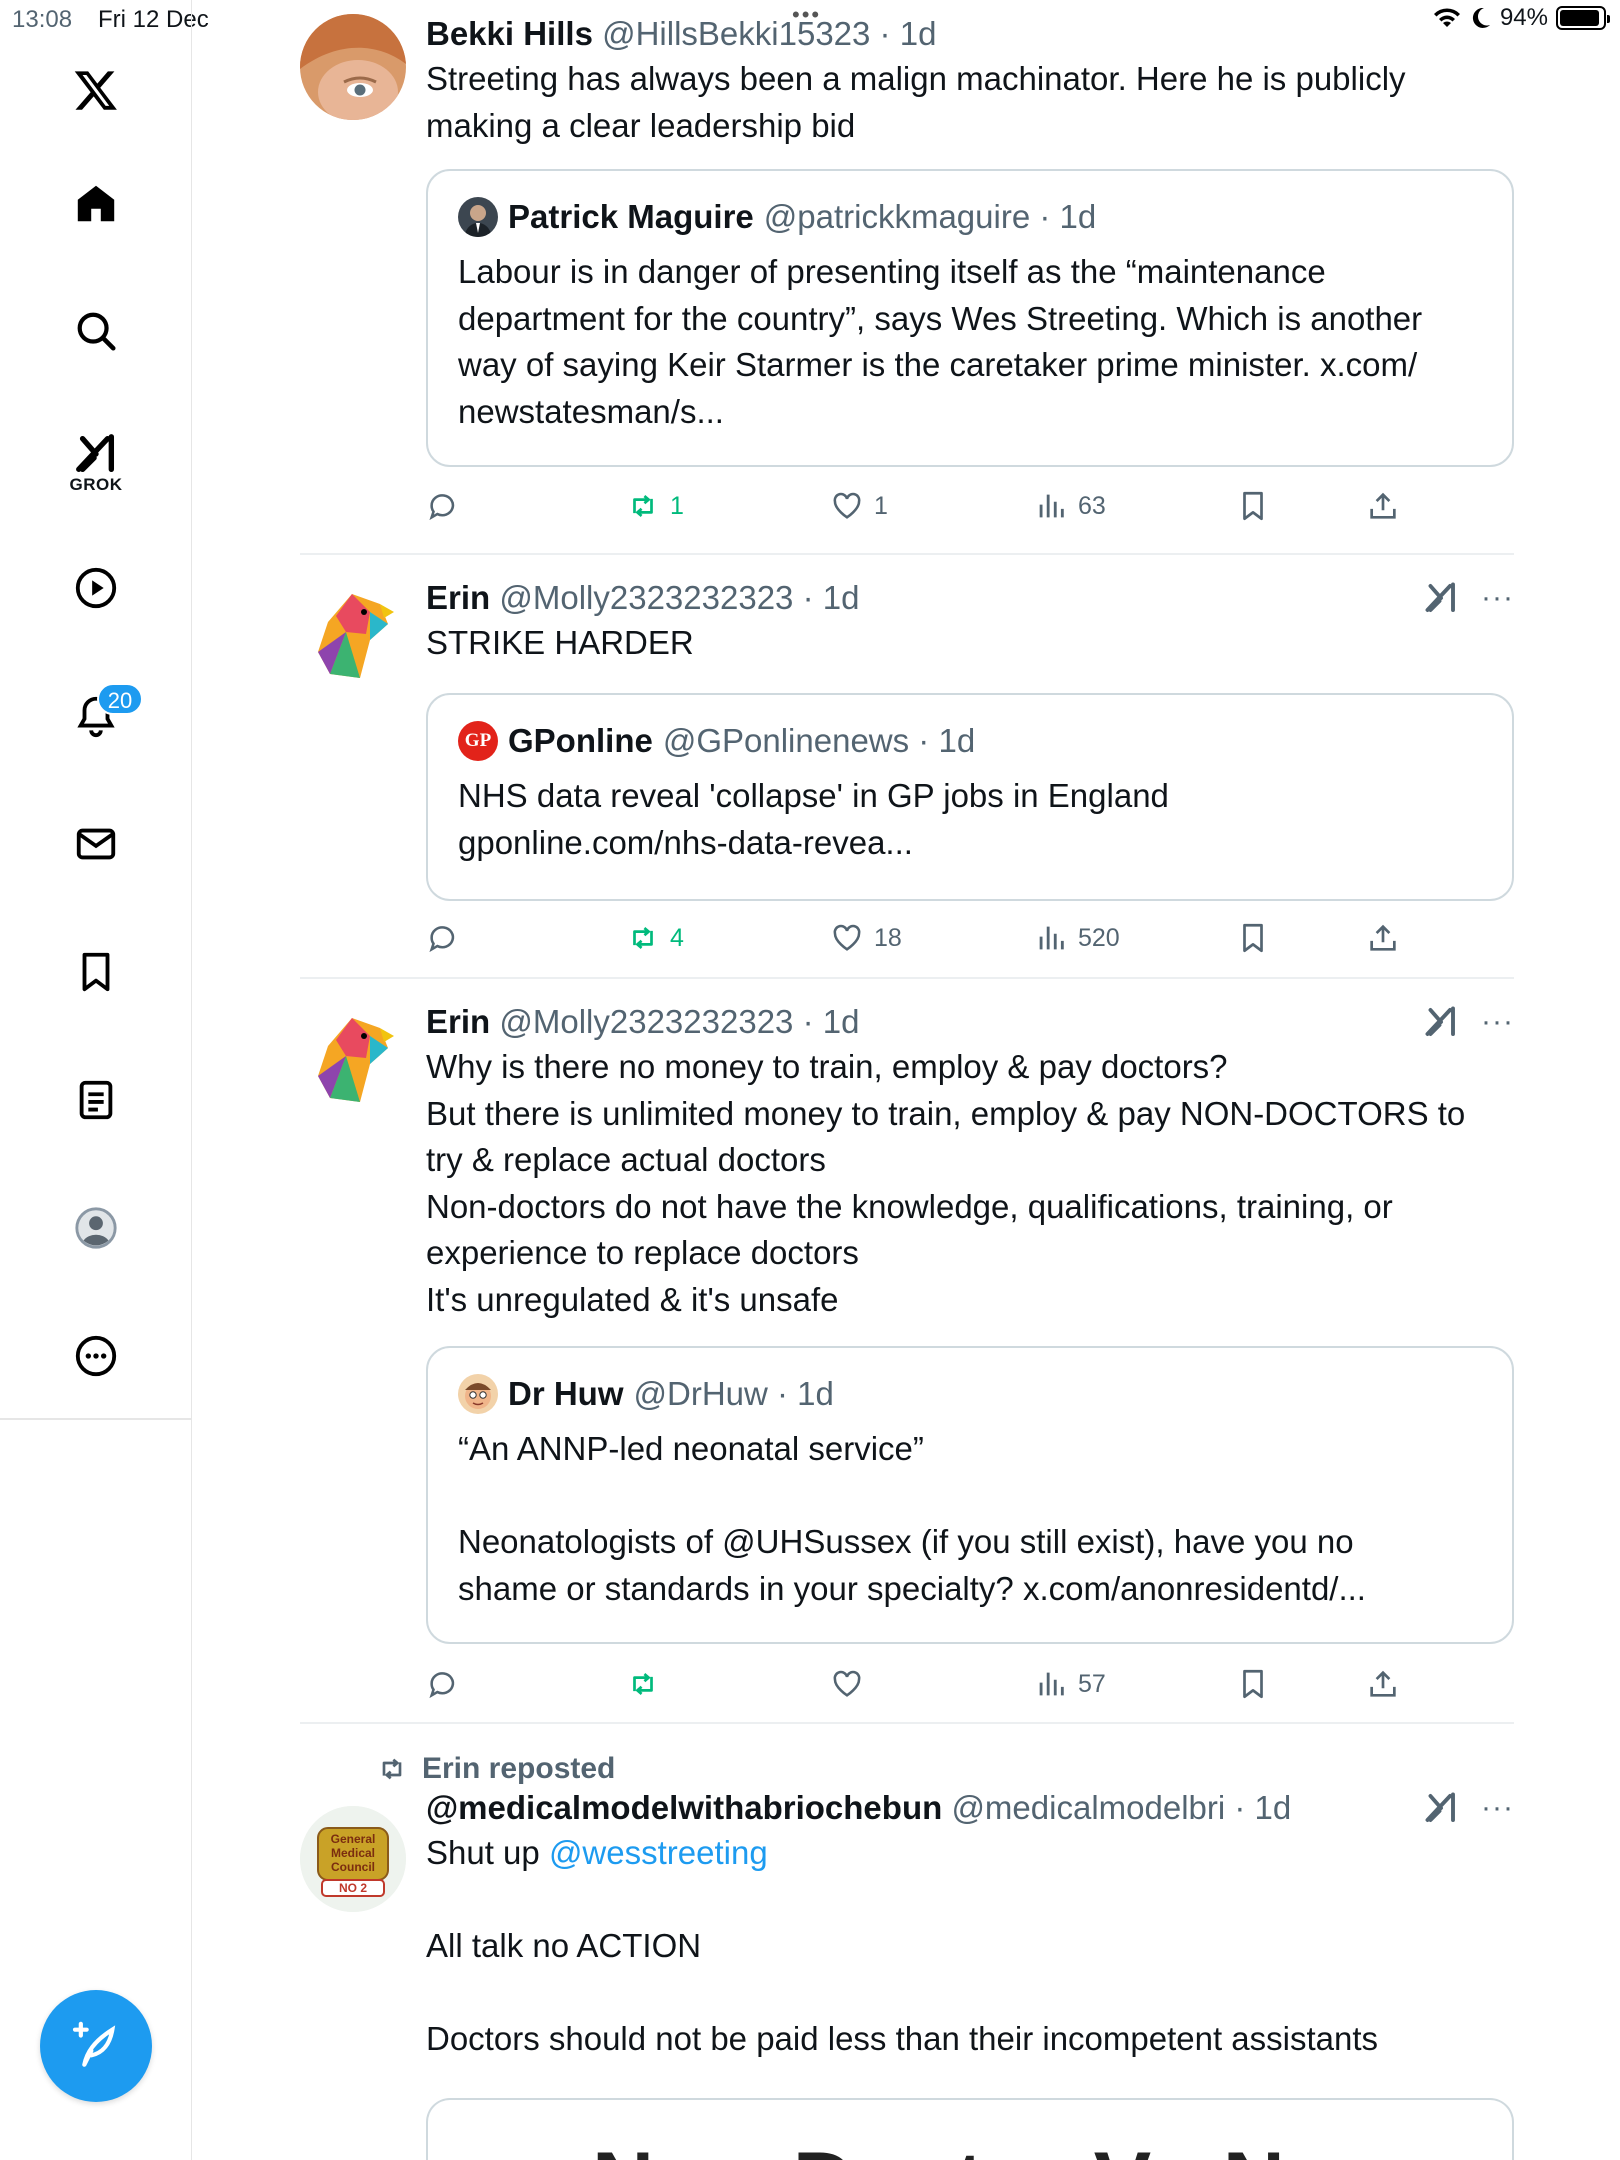 The image size is (1620, 2160). What do you see at coordinates (888, 937) in the screenshot?
I see `like-count: 18` at bounding box center [888, 937].